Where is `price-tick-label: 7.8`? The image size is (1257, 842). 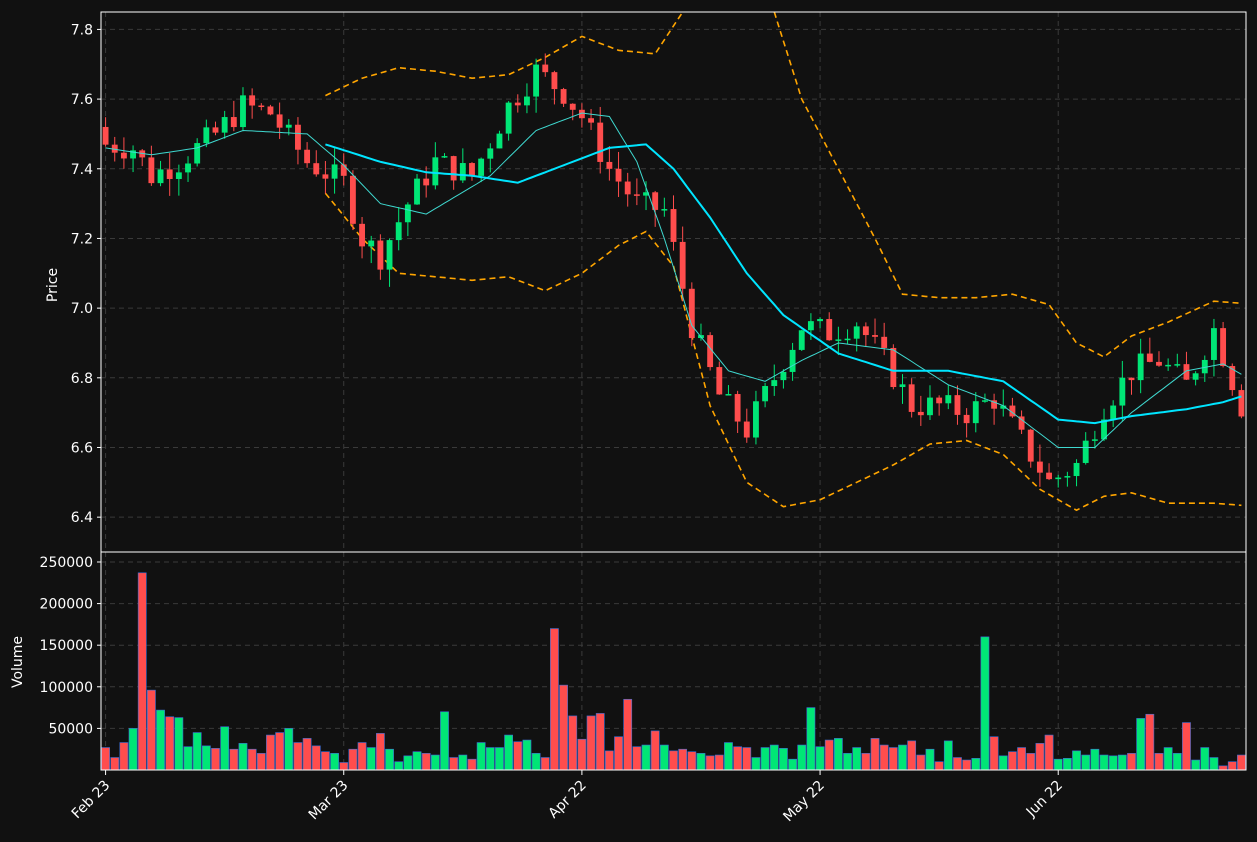
price-tick-label: 7.8 is located at coordinates (82, 30).